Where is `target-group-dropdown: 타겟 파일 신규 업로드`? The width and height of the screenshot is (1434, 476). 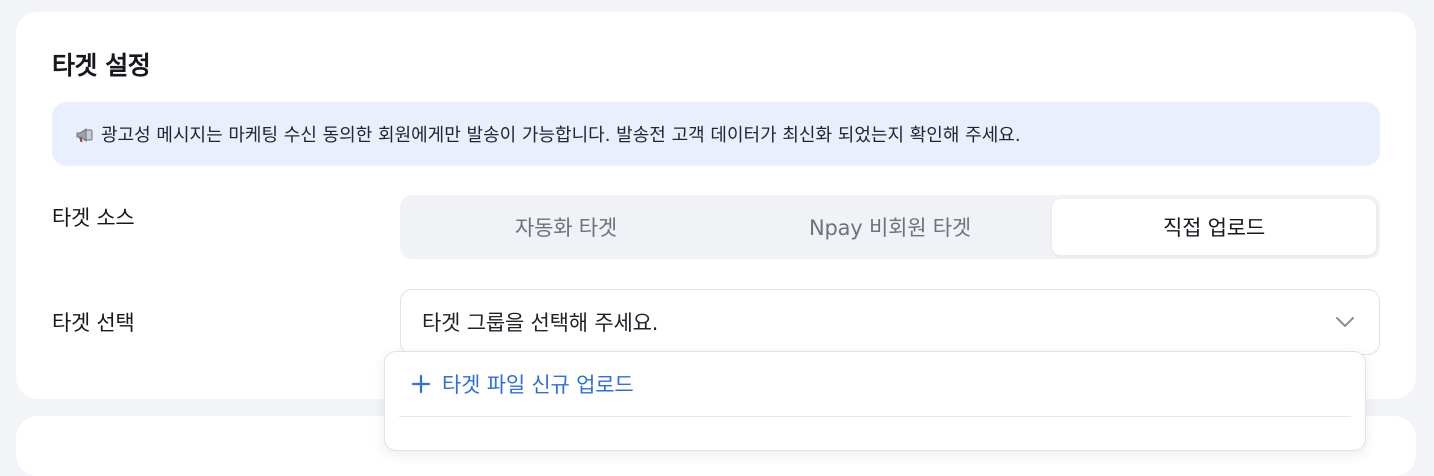
target-group-dropdown: 타겟 파일 신규 업로드 is located at coordinates (875, 401).